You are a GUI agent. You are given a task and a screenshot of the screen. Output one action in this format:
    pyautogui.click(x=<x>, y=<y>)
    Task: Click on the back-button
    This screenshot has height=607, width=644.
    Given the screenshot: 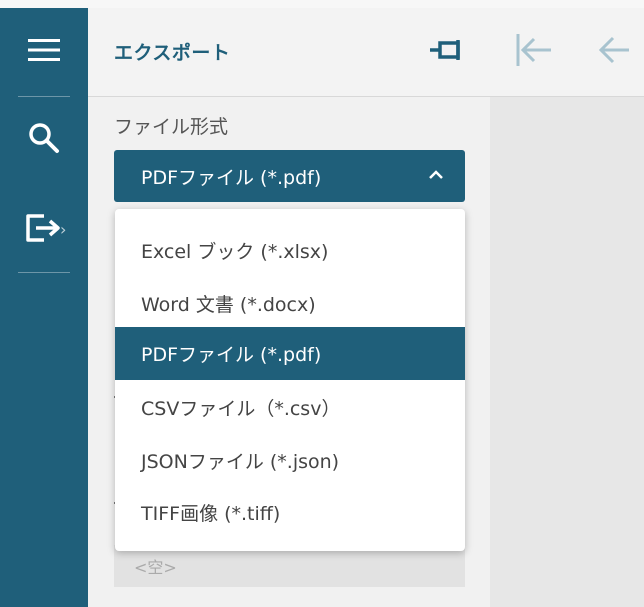 What is the action you would take?
    pyautogui.click(x=614, y=52)
    